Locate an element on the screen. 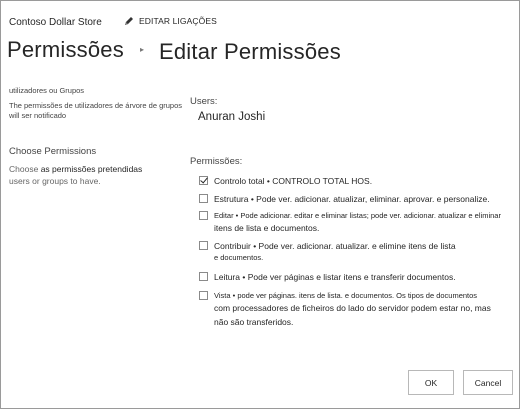 This screenshot has width=520, height=409. choose-desc-strong: as permissões pretendidas is located at coordinates (91, 169).